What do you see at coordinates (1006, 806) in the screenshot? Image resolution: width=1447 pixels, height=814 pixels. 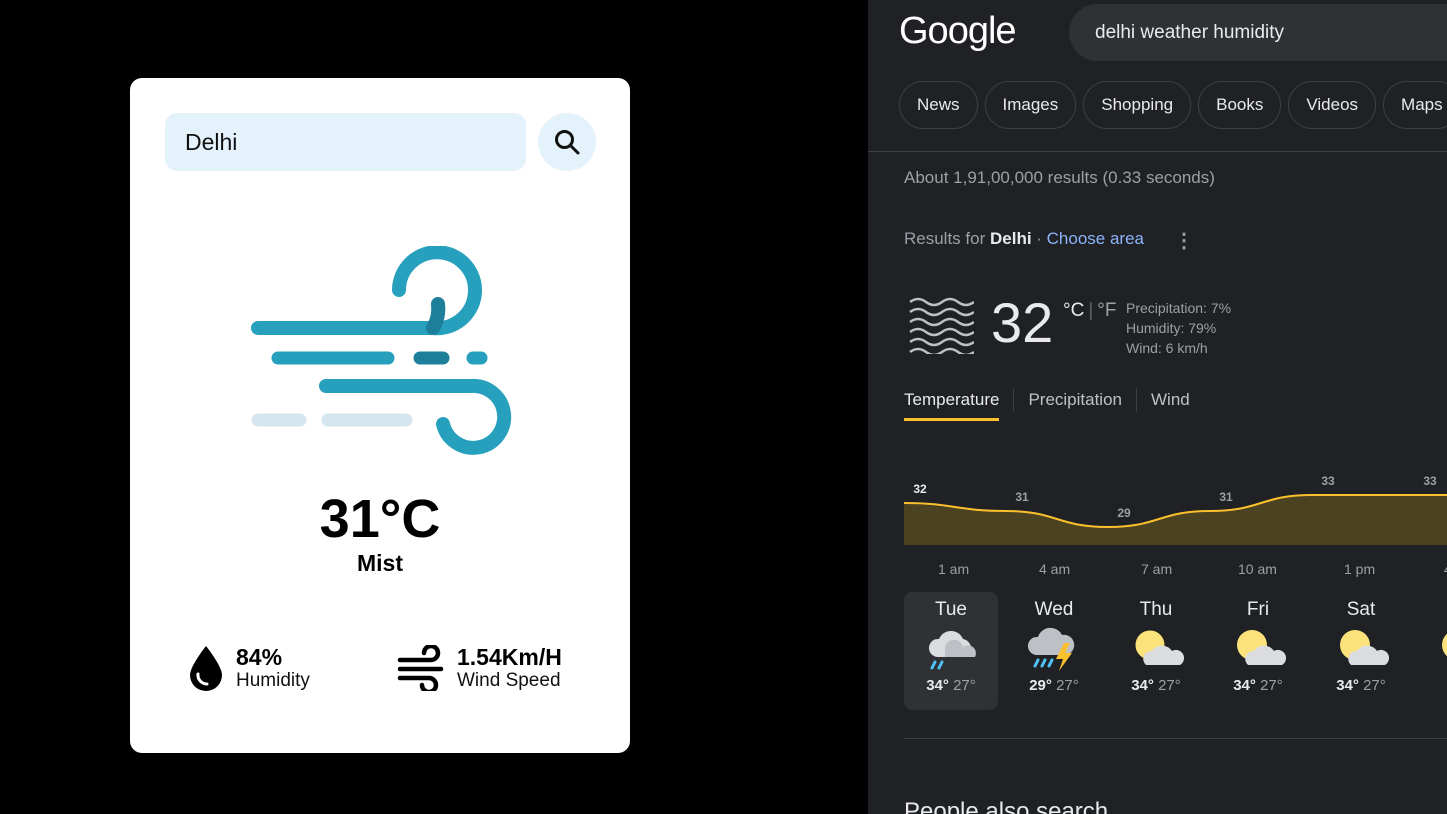 I see `people-also-search-heading: People also search` at bounding box center [1006, 806].